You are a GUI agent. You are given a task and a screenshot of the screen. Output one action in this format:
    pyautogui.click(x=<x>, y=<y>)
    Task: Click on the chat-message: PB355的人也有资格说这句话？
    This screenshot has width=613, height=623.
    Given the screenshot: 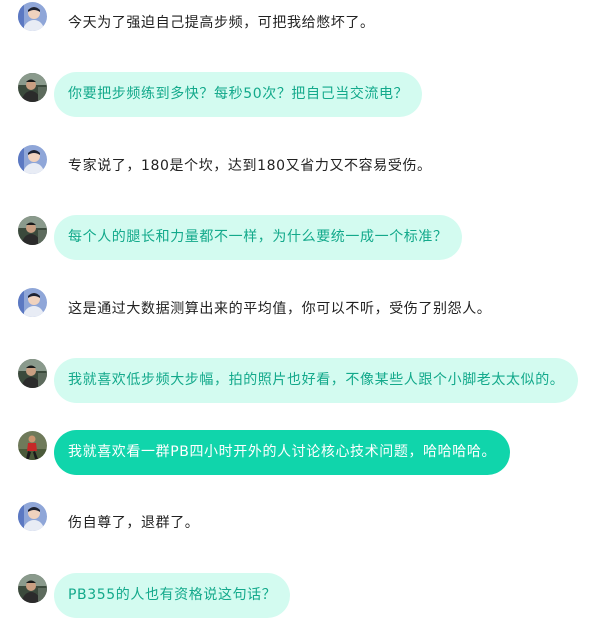 What is the action you would take?
    pyautogui.click(x=306, y=596)
    